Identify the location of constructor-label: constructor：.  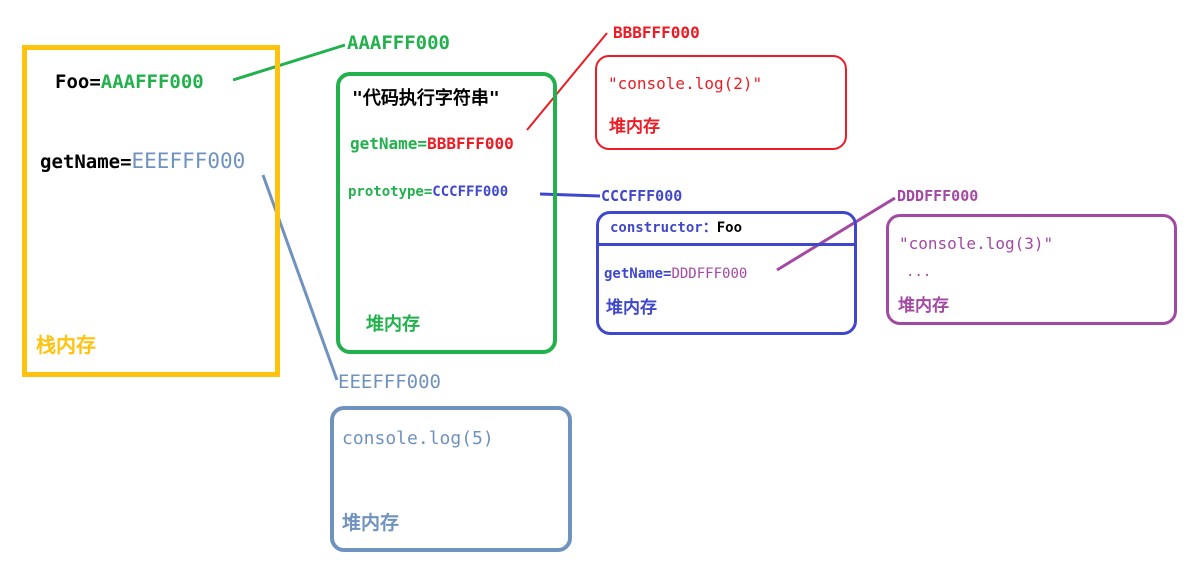
(663, 228).